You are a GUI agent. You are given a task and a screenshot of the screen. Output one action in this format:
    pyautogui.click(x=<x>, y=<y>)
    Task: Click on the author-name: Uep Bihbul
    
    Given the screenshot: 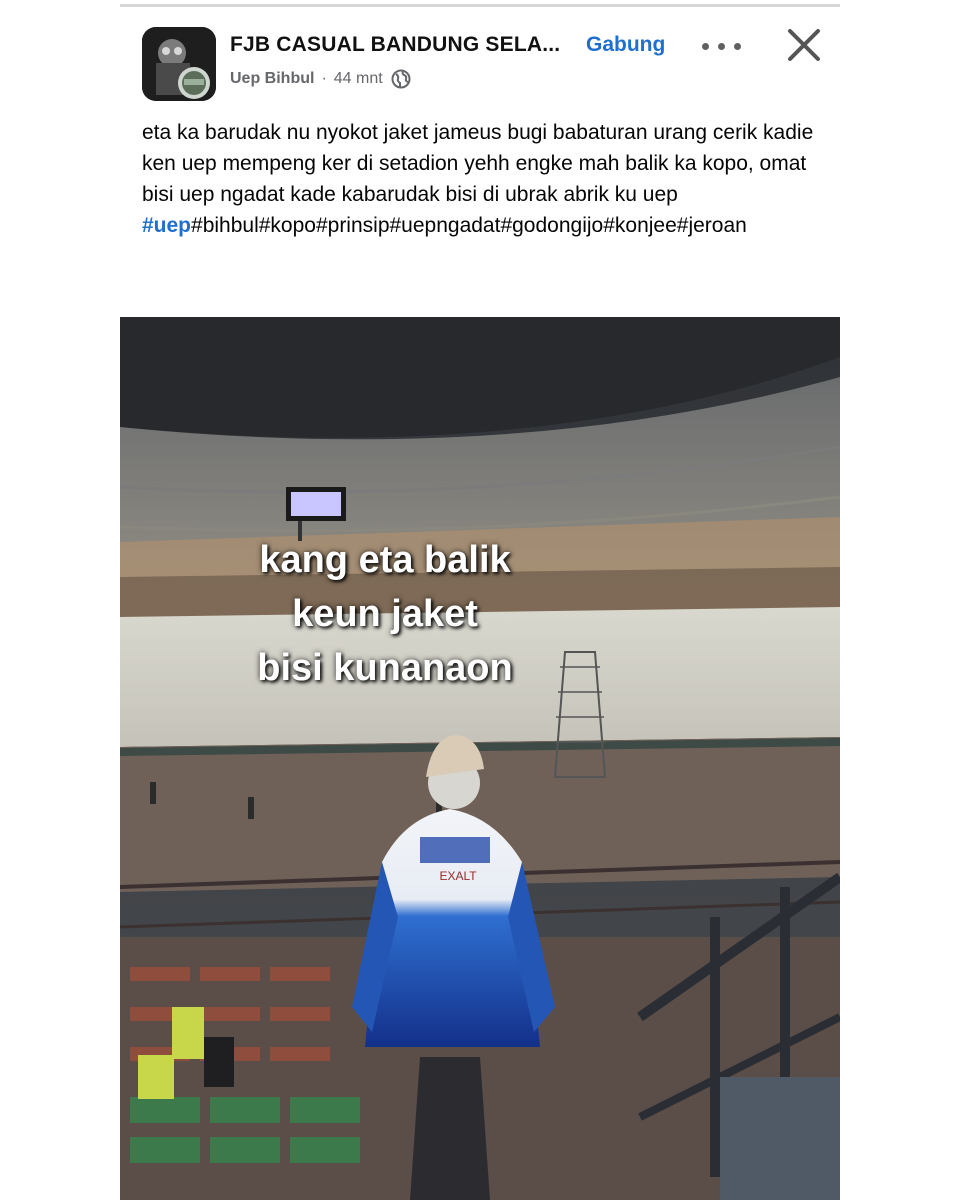 What is the action you would take?
    pyautogui.click(x=272, y=79)
    